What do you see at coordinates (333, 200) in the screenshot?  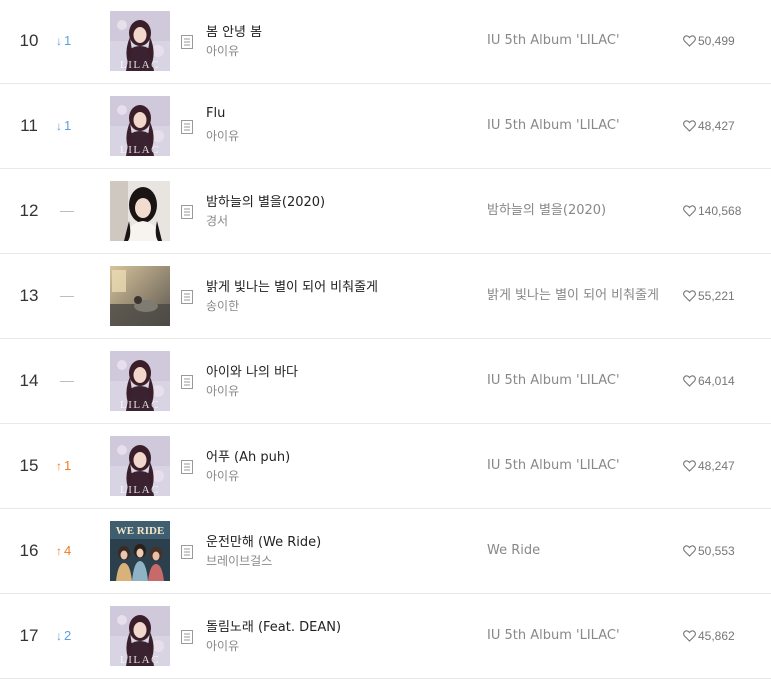 I see `song-title: 밤하늘의 별을(2020)` at bounding box center [333, 200].